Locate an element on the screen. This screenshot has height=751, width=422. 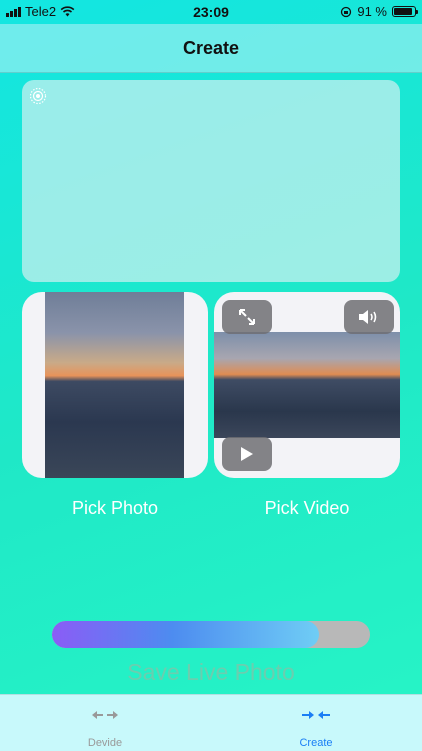
tab-bar: Devide Create is located at coordinates (211, 722).